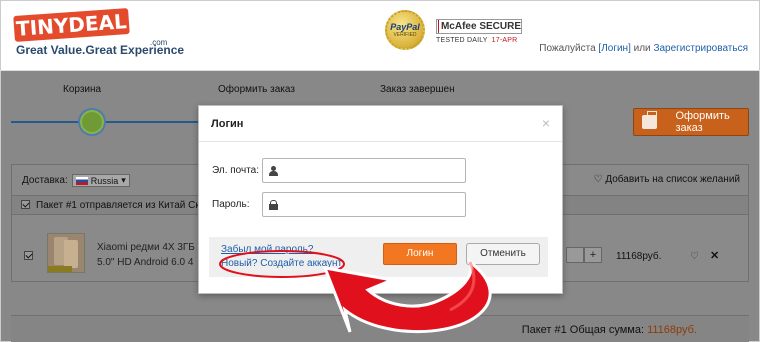  I want to click on item-checkbox, so click(28, 255).